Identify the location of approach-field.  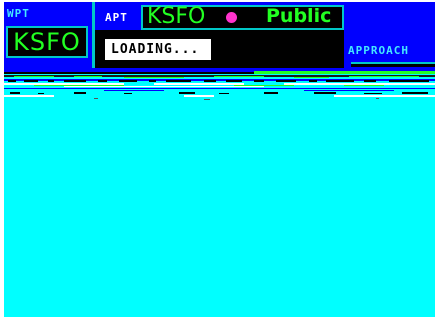
(393, 64).